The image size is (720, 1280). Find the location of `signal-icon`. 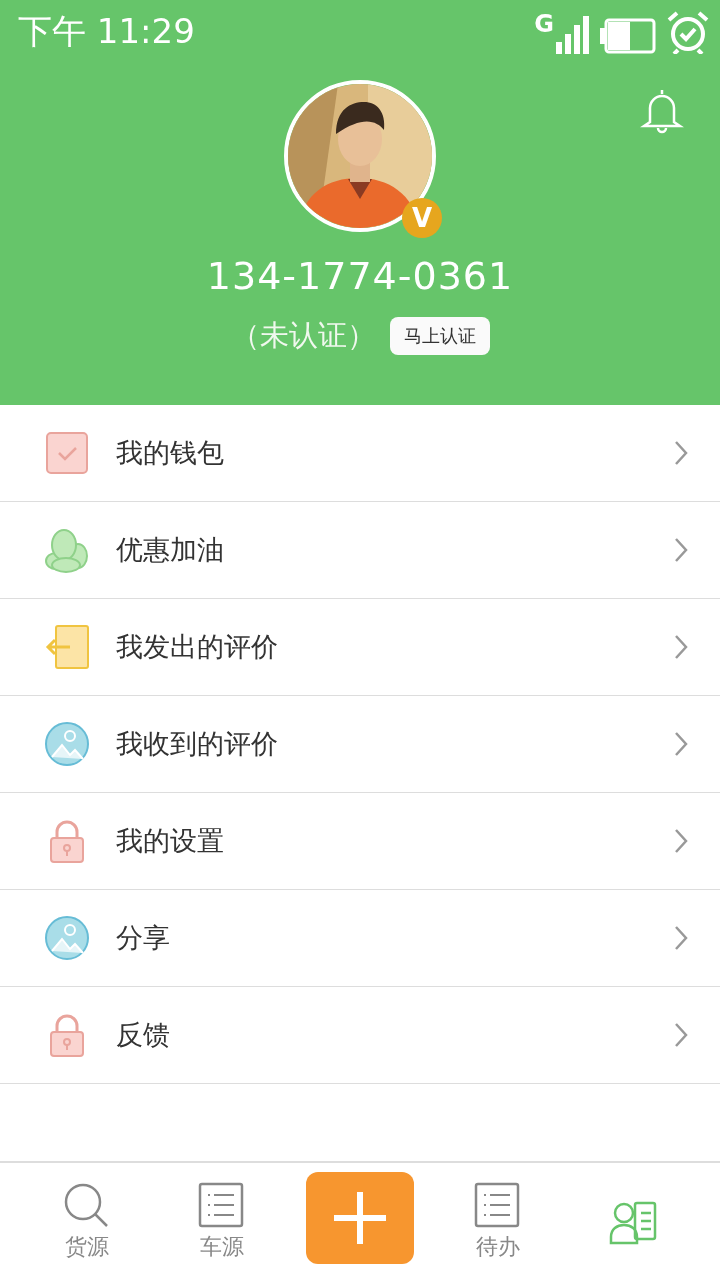

signal-icon is located at coordinates (573, 35).